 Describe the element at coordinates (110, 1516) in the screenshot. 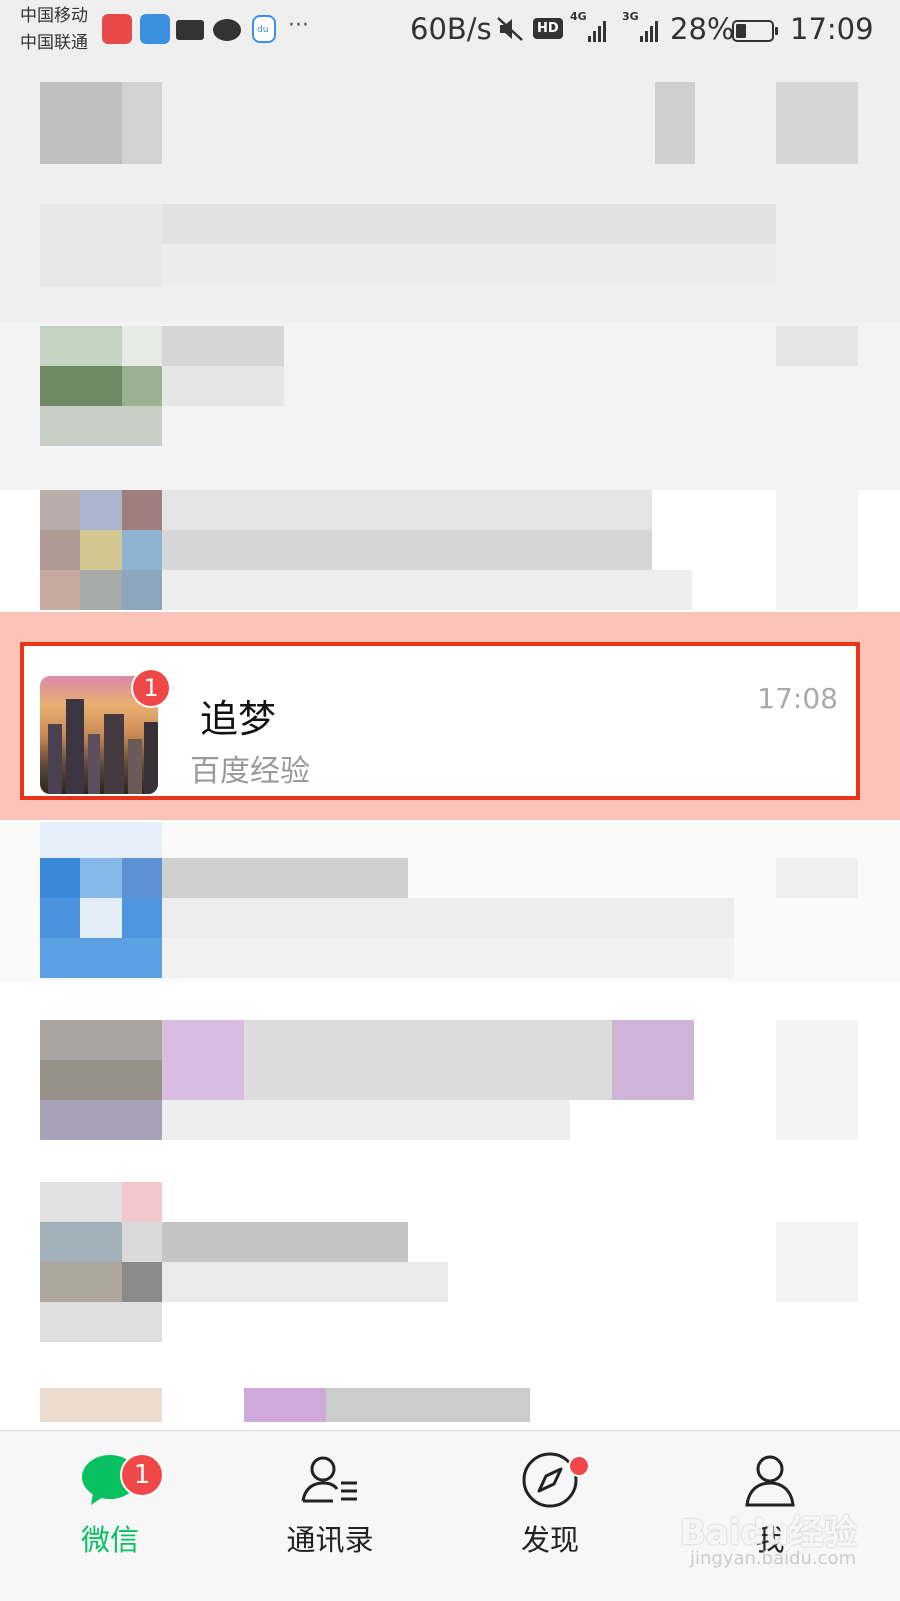

I see `tab-wechat: 1 微信` at that location.